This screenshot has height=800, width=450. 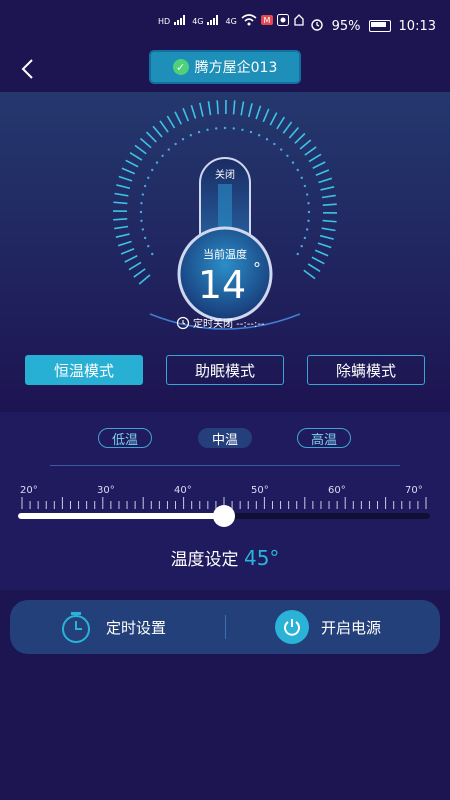 What do you see at coordinates (180, 67) in the screenshot?
I see `check-circle-icon: ✓` at bounding box center [180, 67].